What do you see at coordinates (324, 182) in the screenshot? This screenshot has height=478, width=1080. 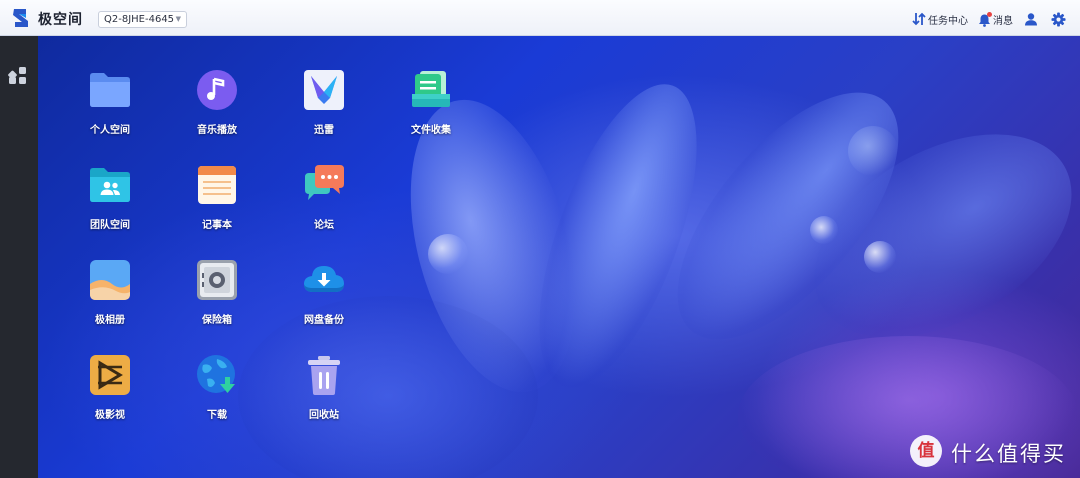 I see `forum-chat-icon` at bounding box center [324, 182].